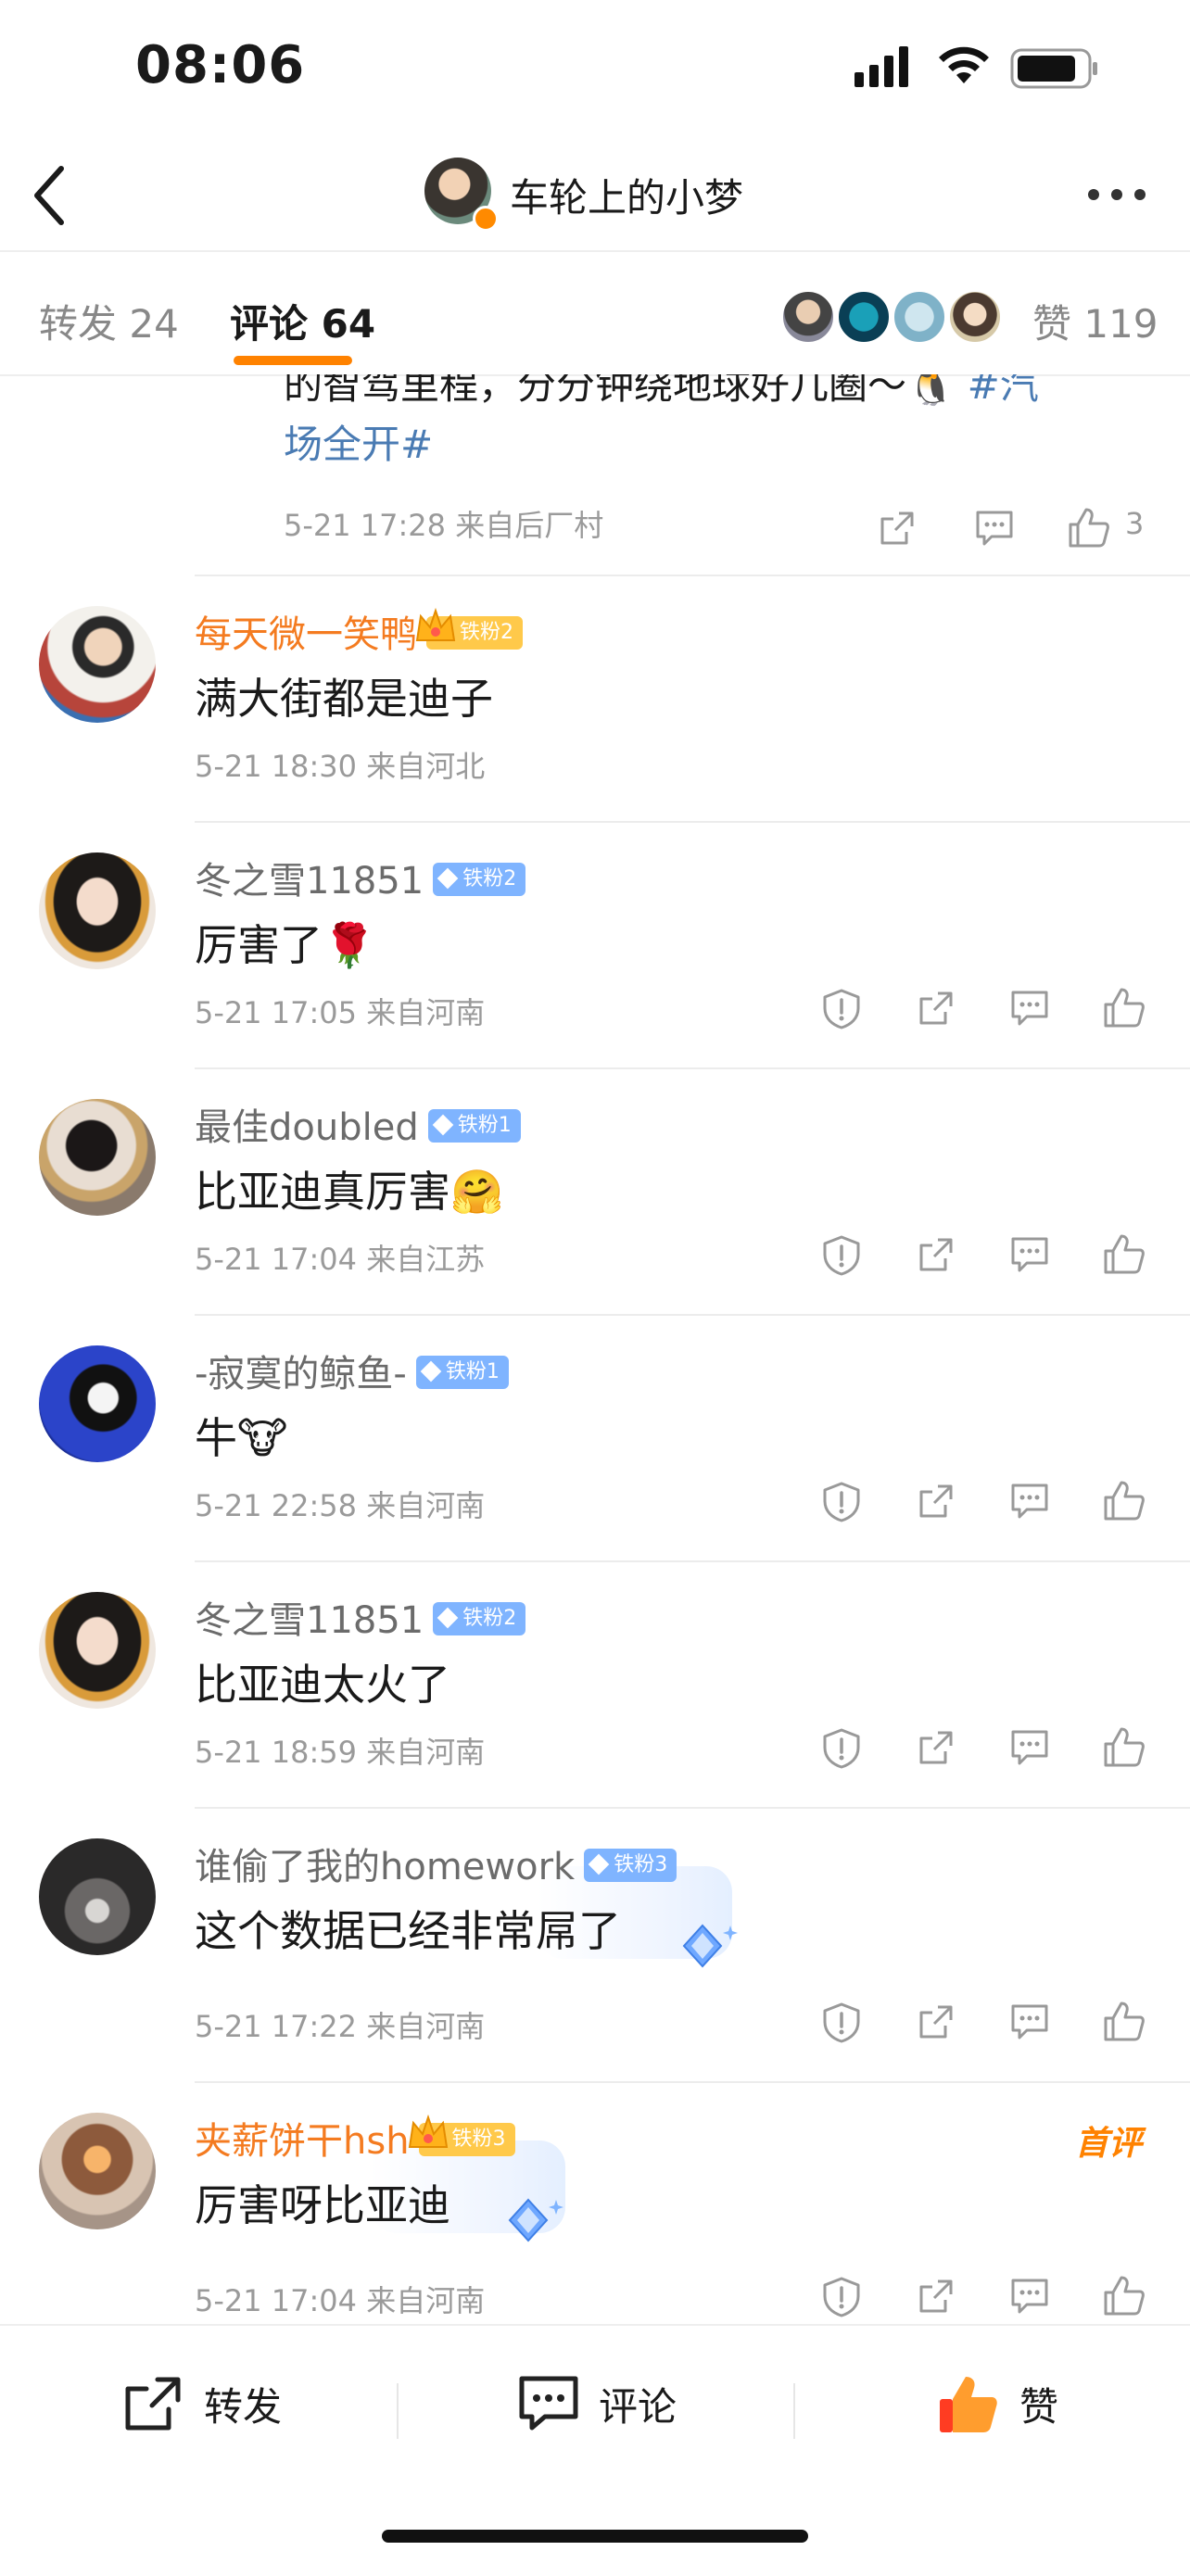 This screenshot has height=2576, width=1190. Describe the element at coordinates (964, 64) in the screenshot. I see `wifi-icon` at that location.